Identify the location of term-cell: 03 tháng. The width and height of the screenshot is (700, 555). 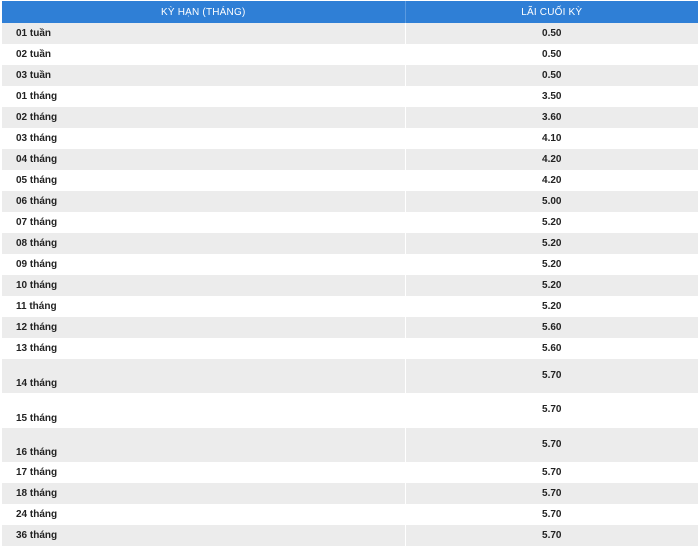
(204, 138).